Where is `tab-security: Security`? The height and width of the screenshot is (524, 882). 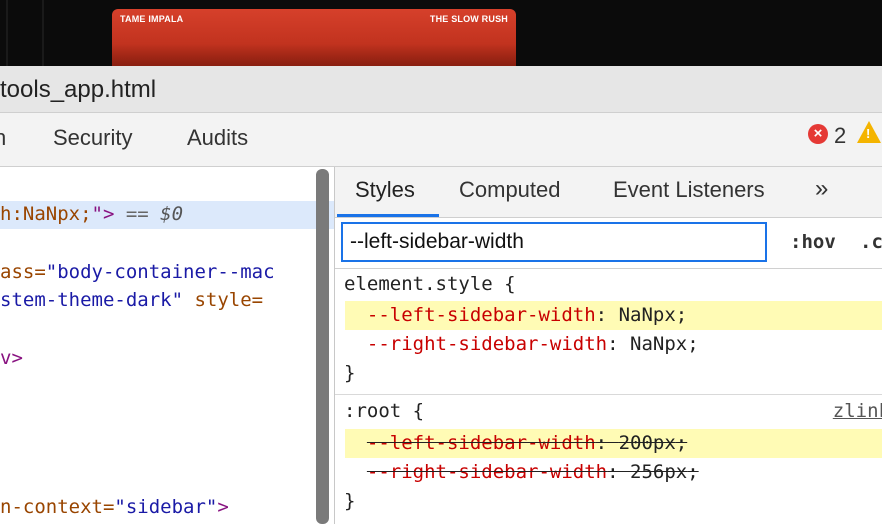
tab-security: Security is located at coordinates (92, 138).